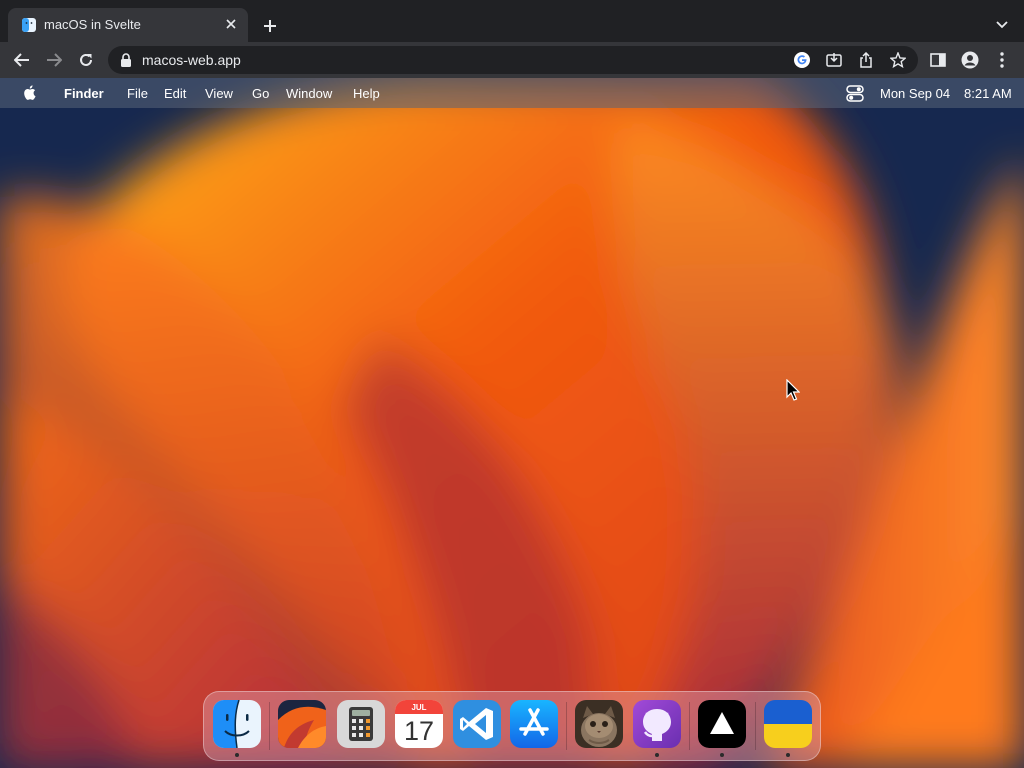  What do you see at coordinates (866, 60) in the screenshot?
I see `share-icon` at bounding box center [866, 60].